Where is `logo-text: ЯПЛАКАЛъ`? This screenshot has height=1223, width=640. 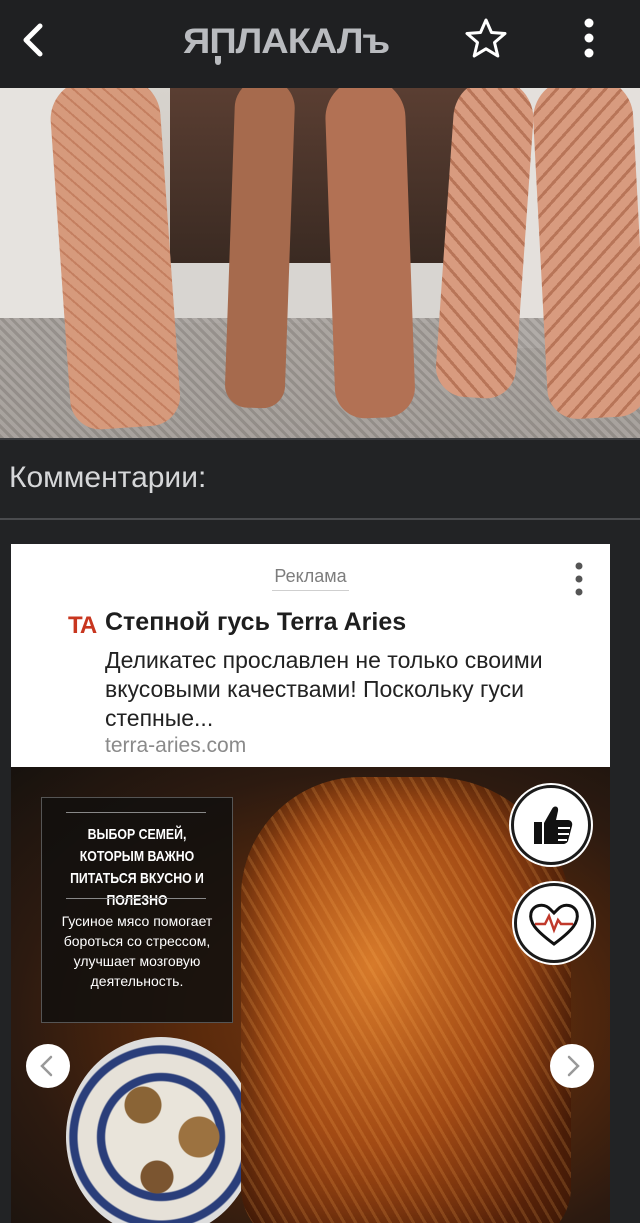 logo-text: ЯПЛАКАЛъ is located at coordinates (286, 42).